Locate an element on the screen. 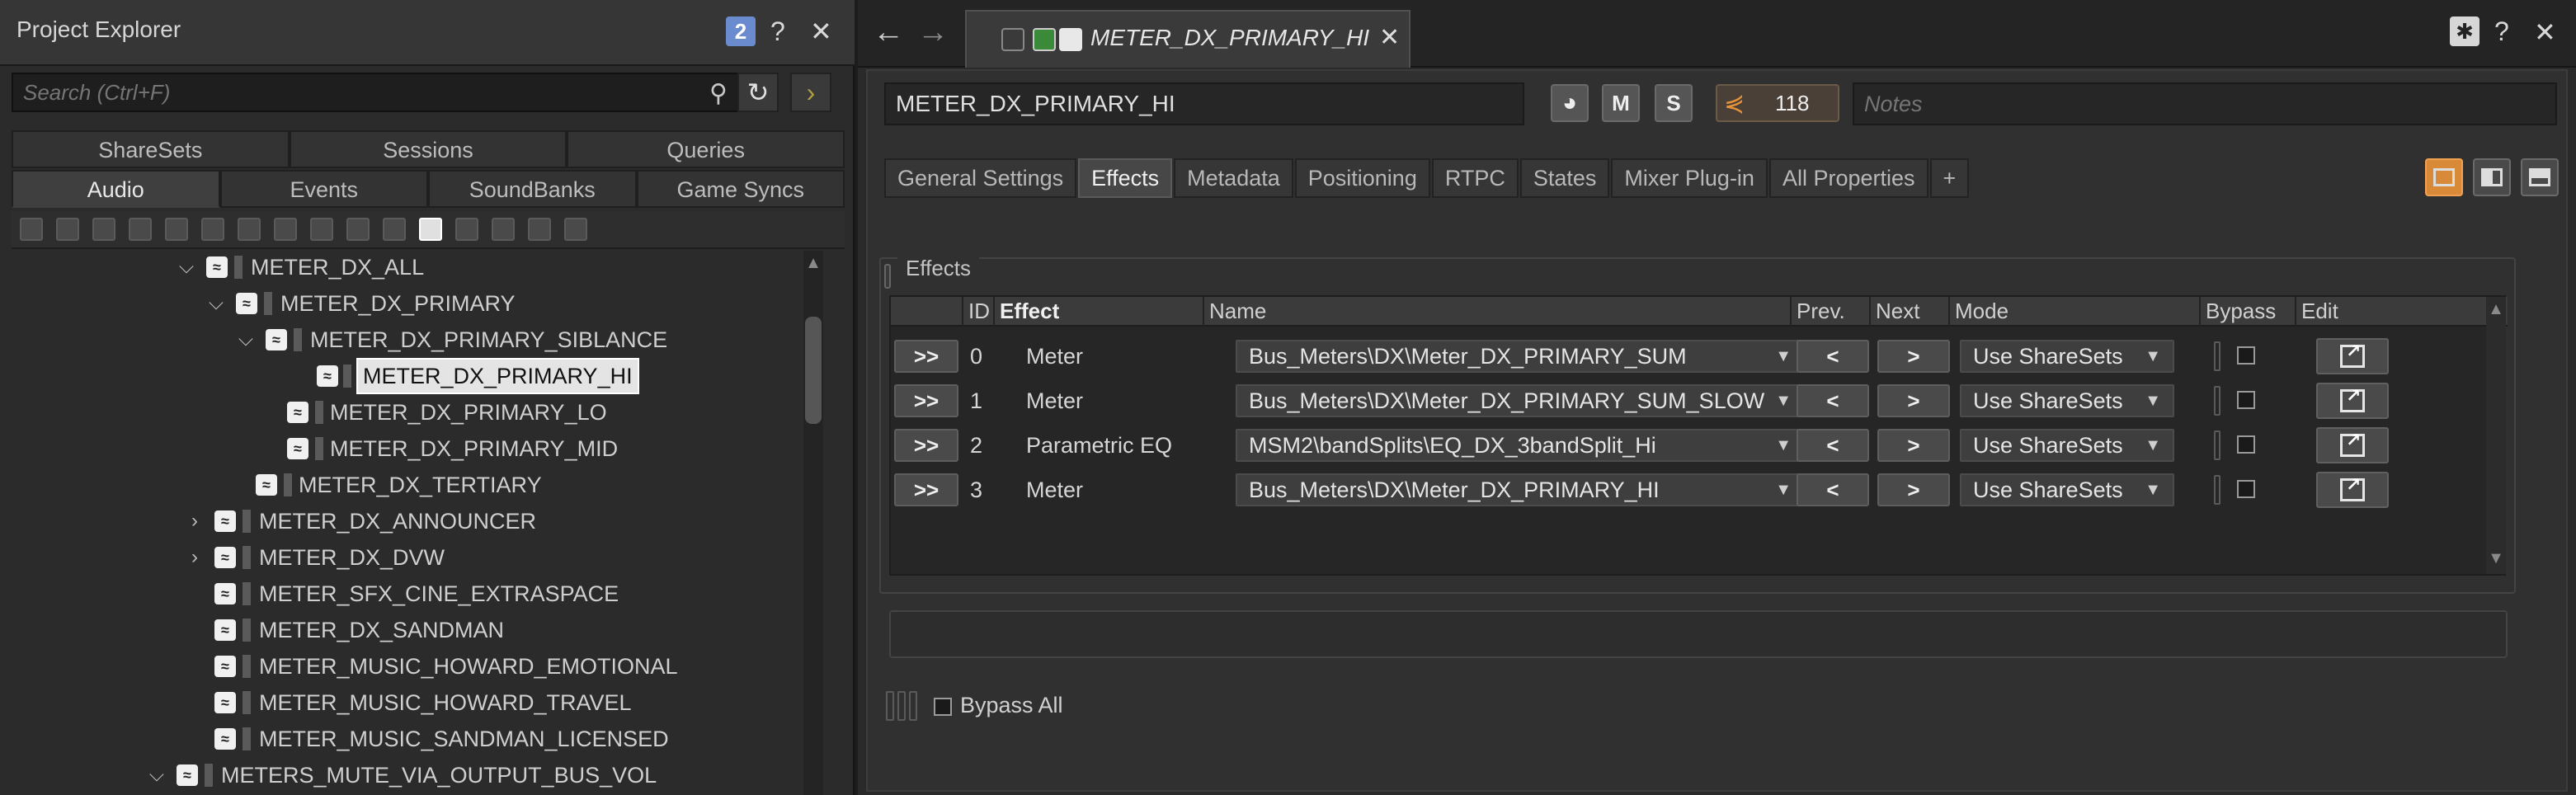  notes-input is located at coordinates (2204, 104).